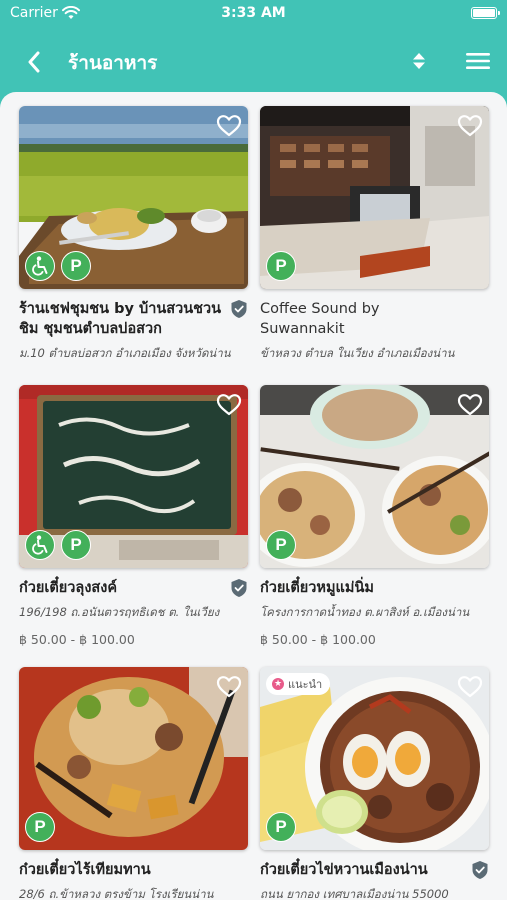  I want to click on status-time: 3:33 AM, so click(253, 13).